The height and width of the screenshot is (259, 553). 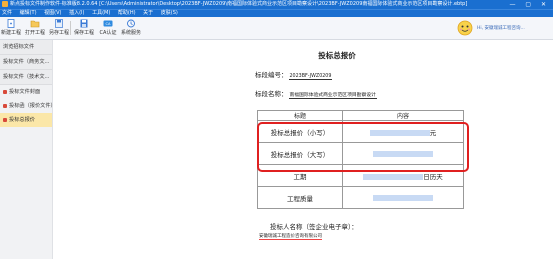 I want to click on sidebar-item-cover: 投标文件封面, so click(x=26, y=92).